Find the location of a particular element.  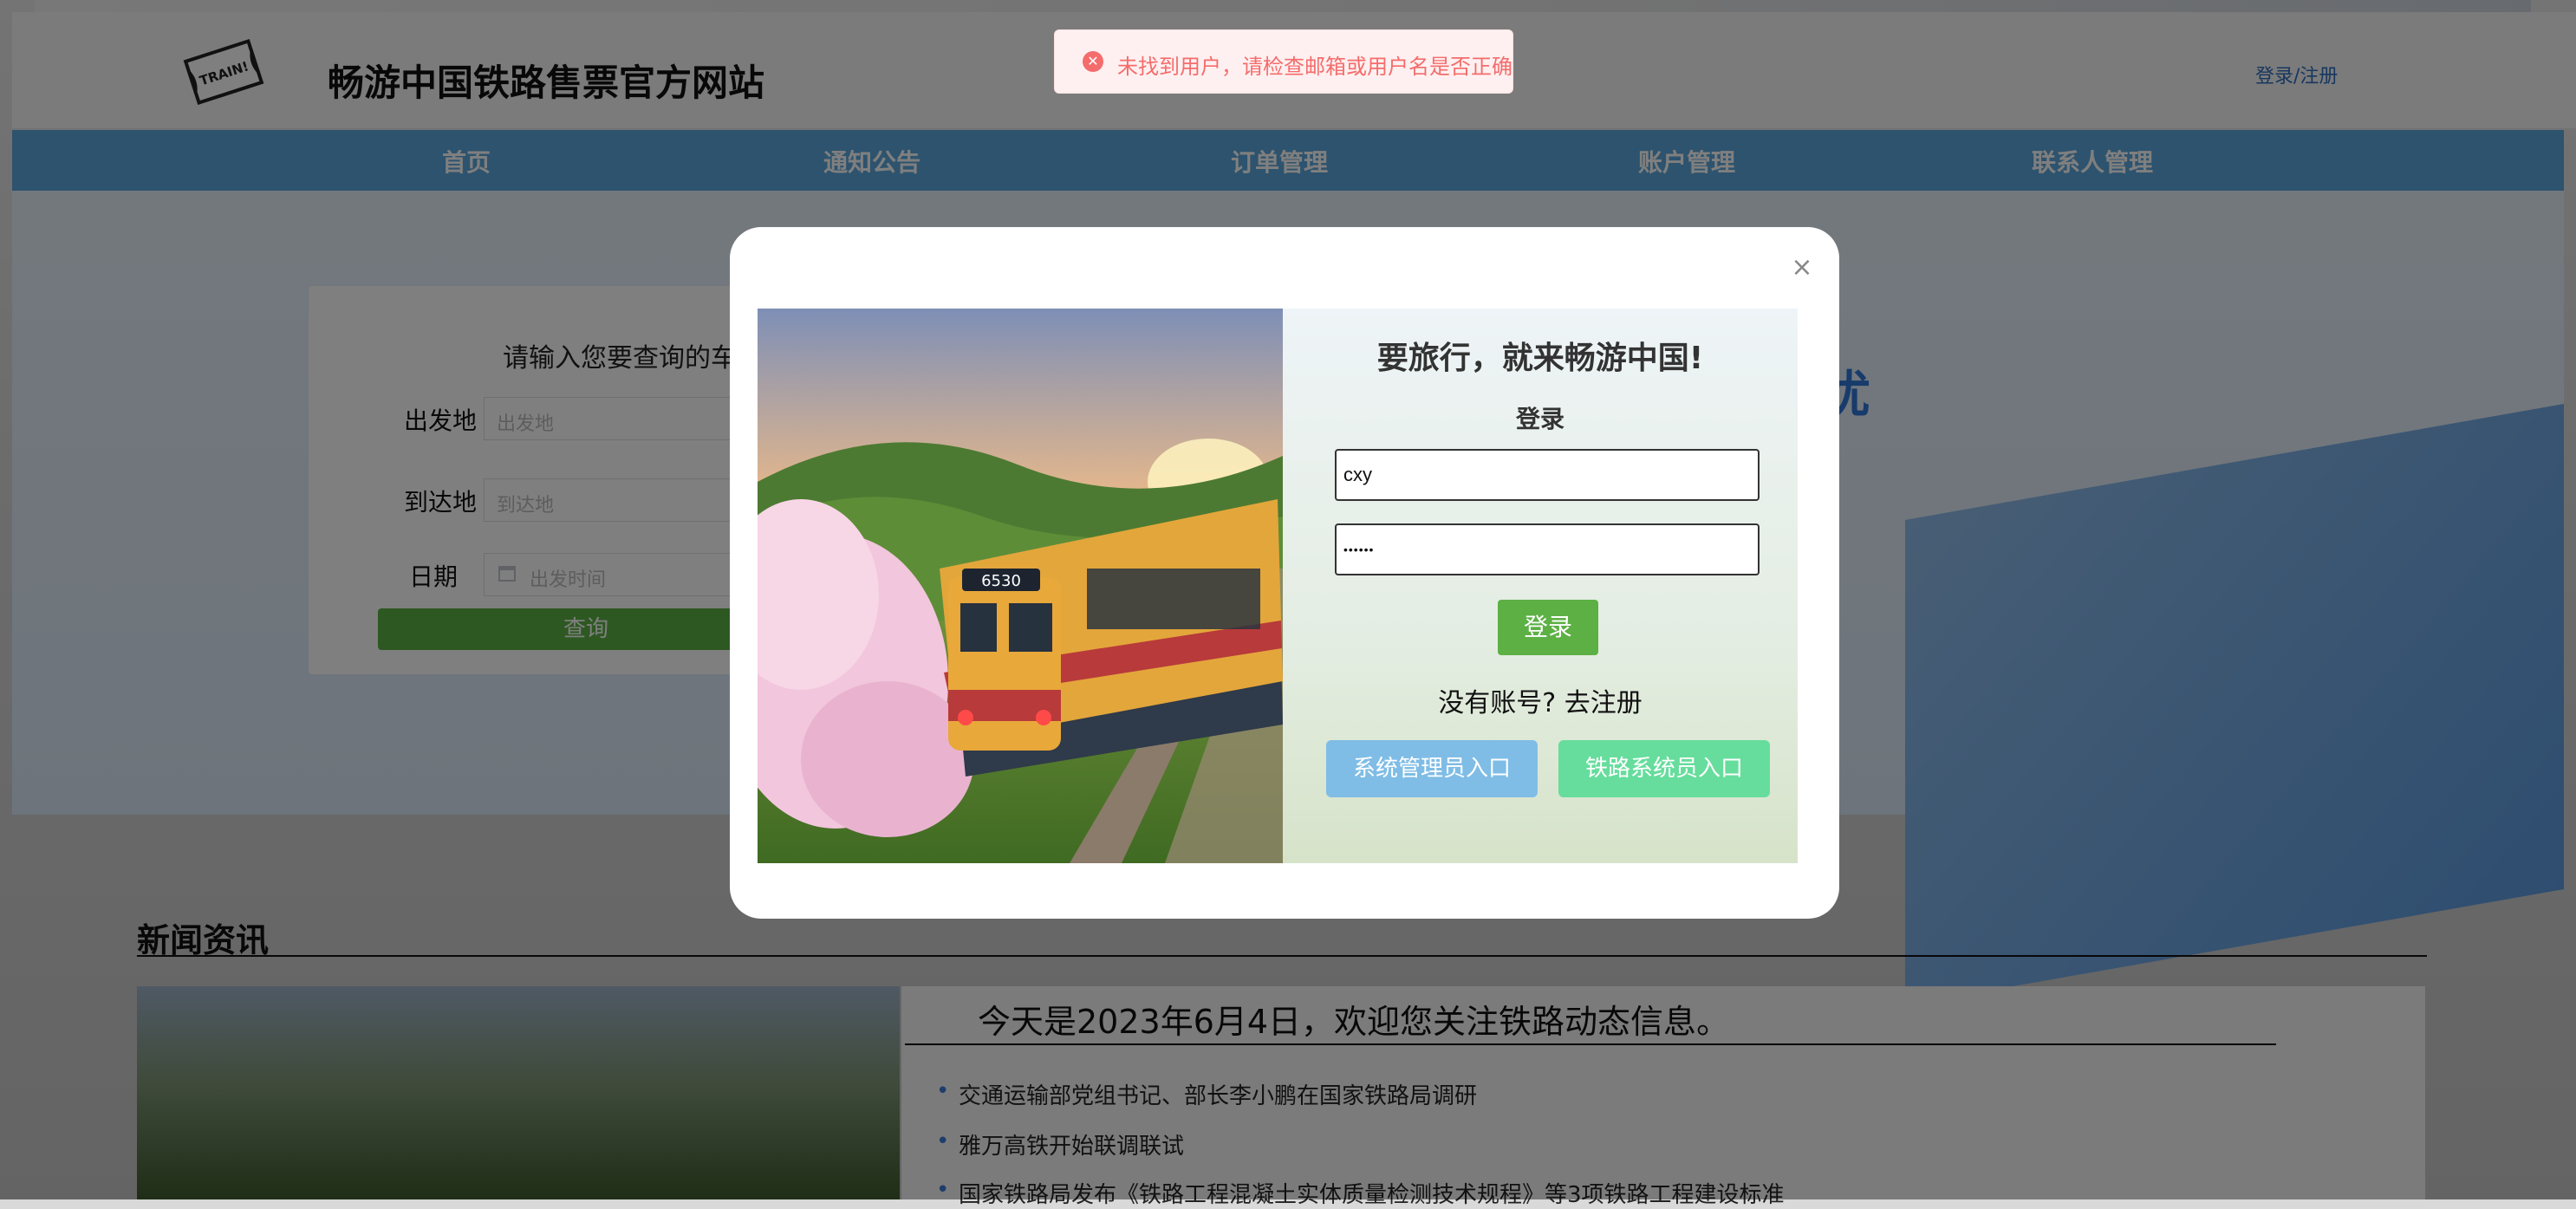

train-number-display: 6530 is located at coordinates (1001, 581).